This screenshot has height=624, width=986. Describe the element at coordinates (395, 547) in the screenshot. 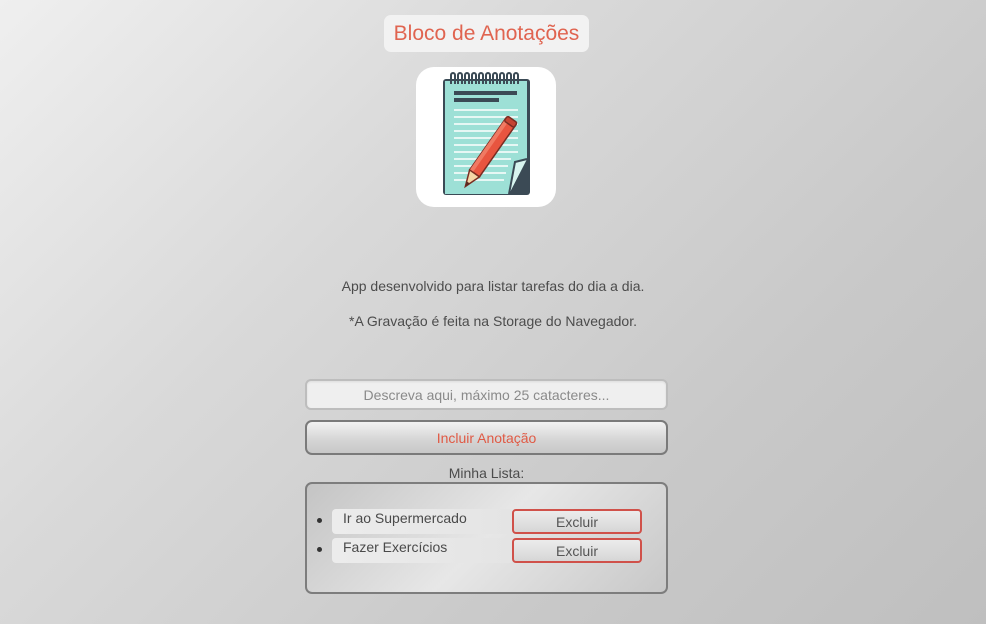

I see `list-item-text: Fazer Exercícios` at that location.